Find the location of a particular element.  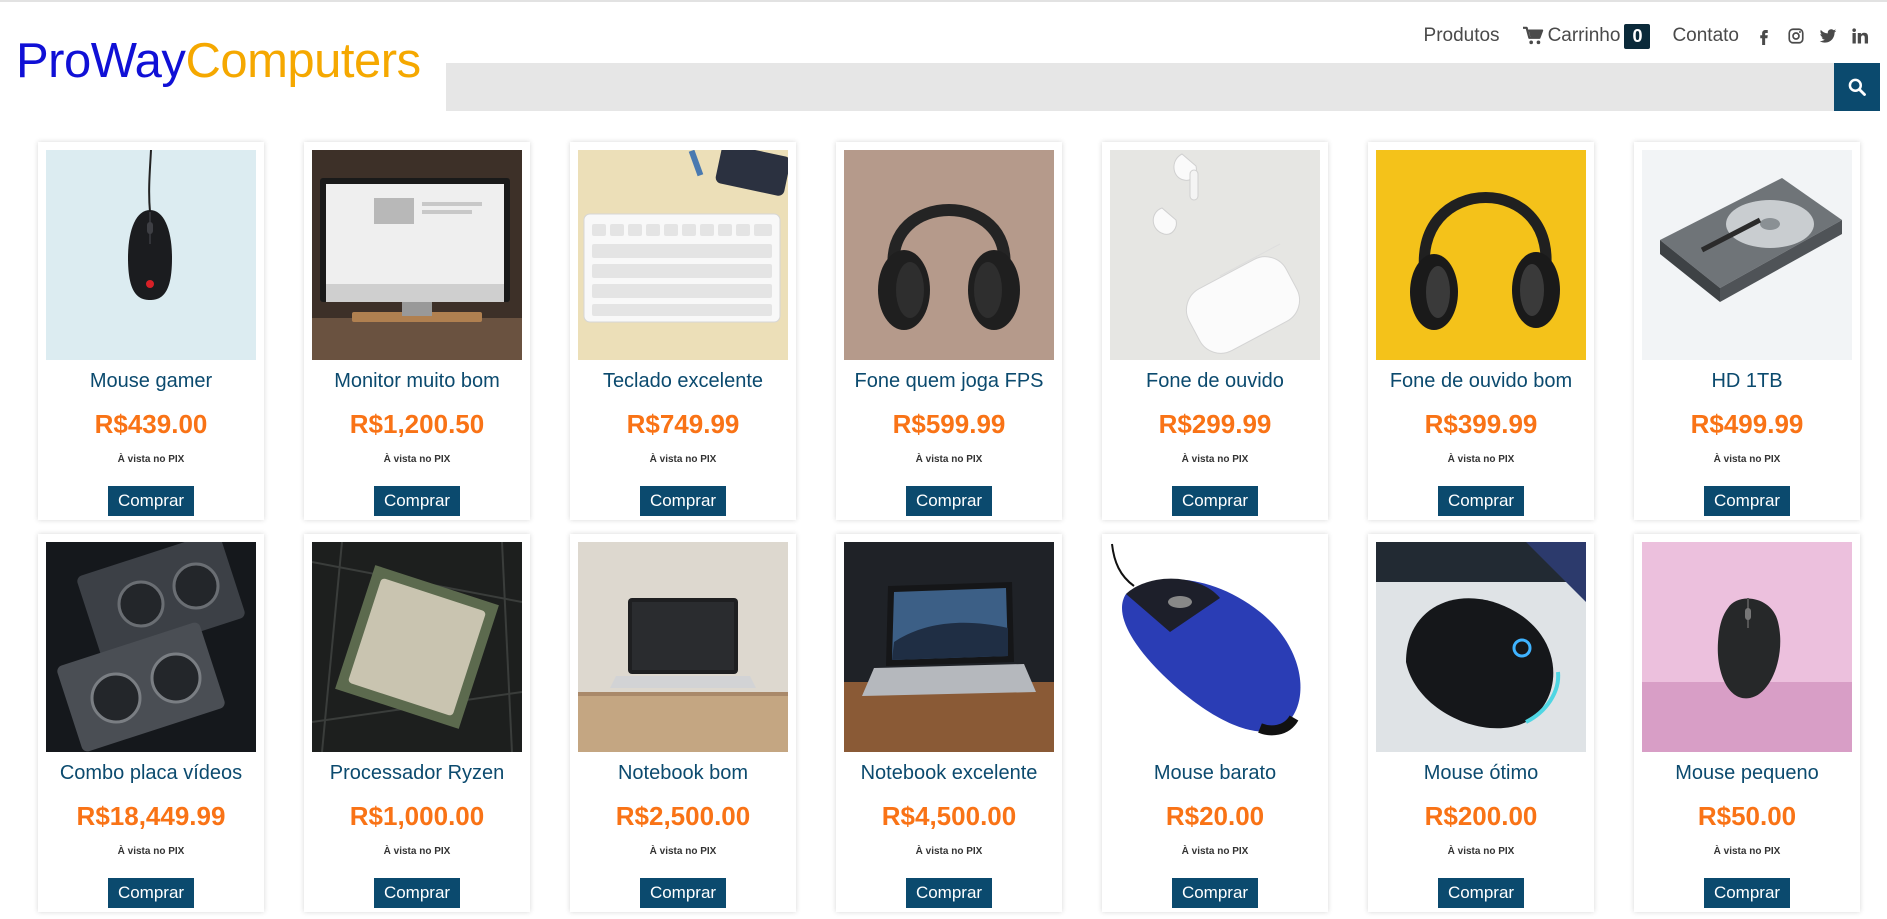

top-nav: Produtos Carrinho 0 Contato is located at coordinates (1646, 36).